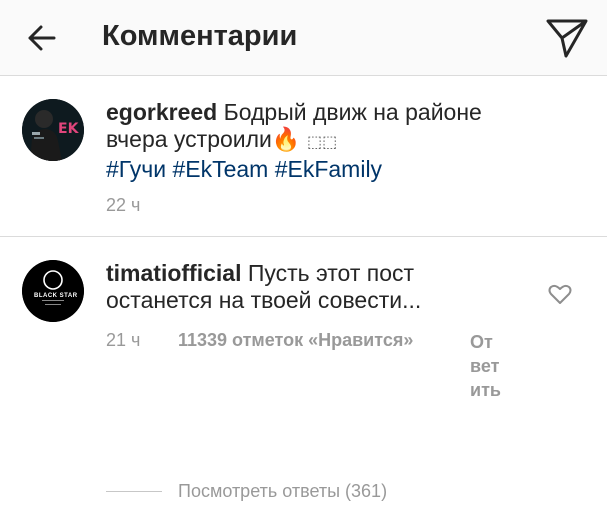 Image resolution: width=607 pixels, height=514 pixels. I want to click on caption-timestamp: 22 ч, so click(123, 205).